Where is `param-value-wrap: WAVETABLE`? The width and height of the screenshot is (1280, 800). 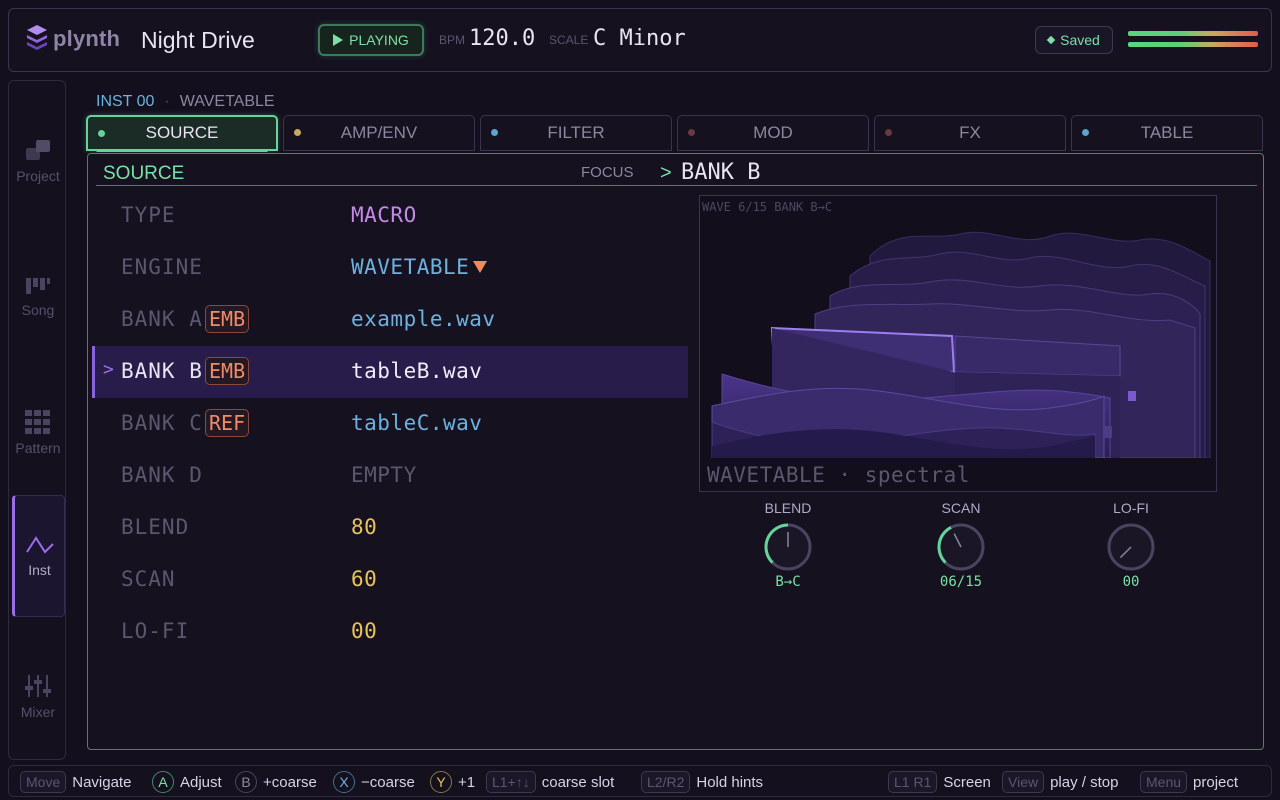
param-value-wrap: WAVETABLE is located at coordinates (419, 267).